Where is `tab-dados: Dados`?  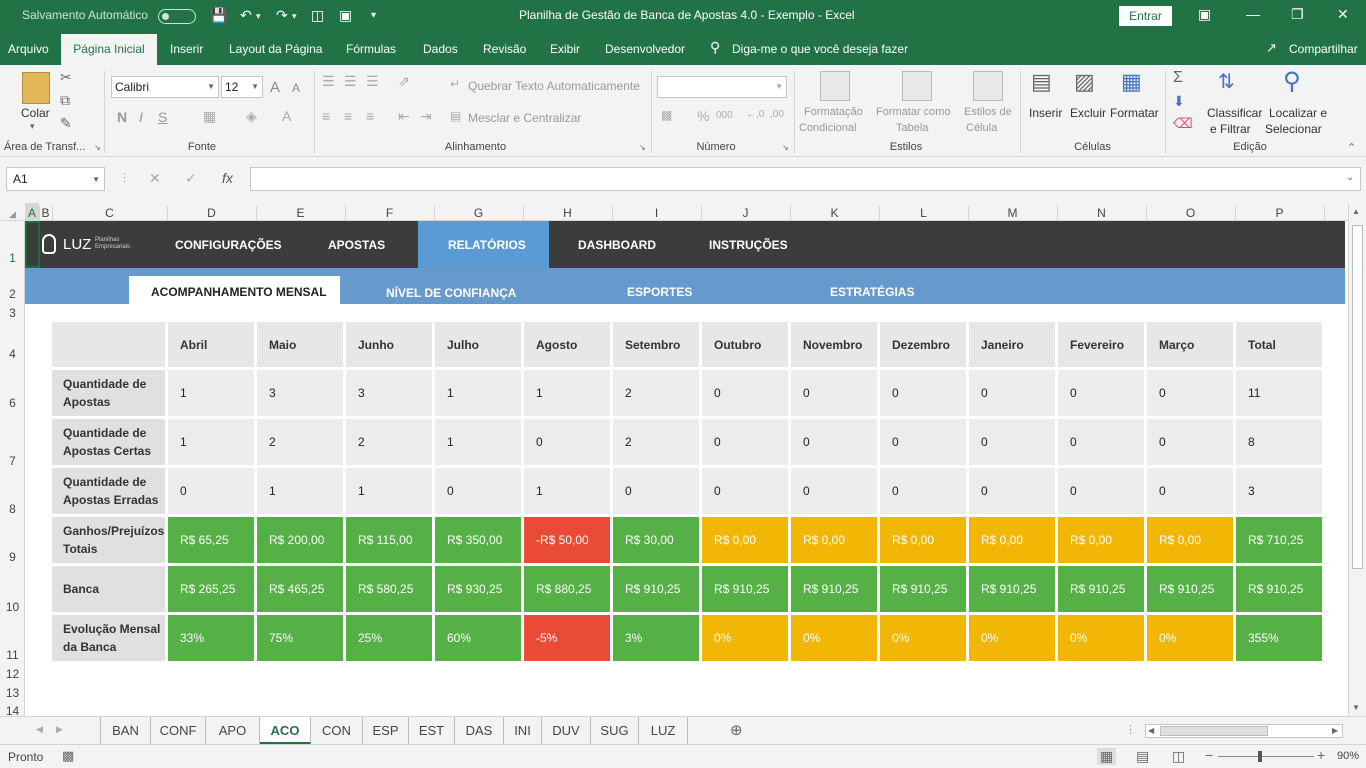
tab-dados: Dados is located at coordinates (440, 49).